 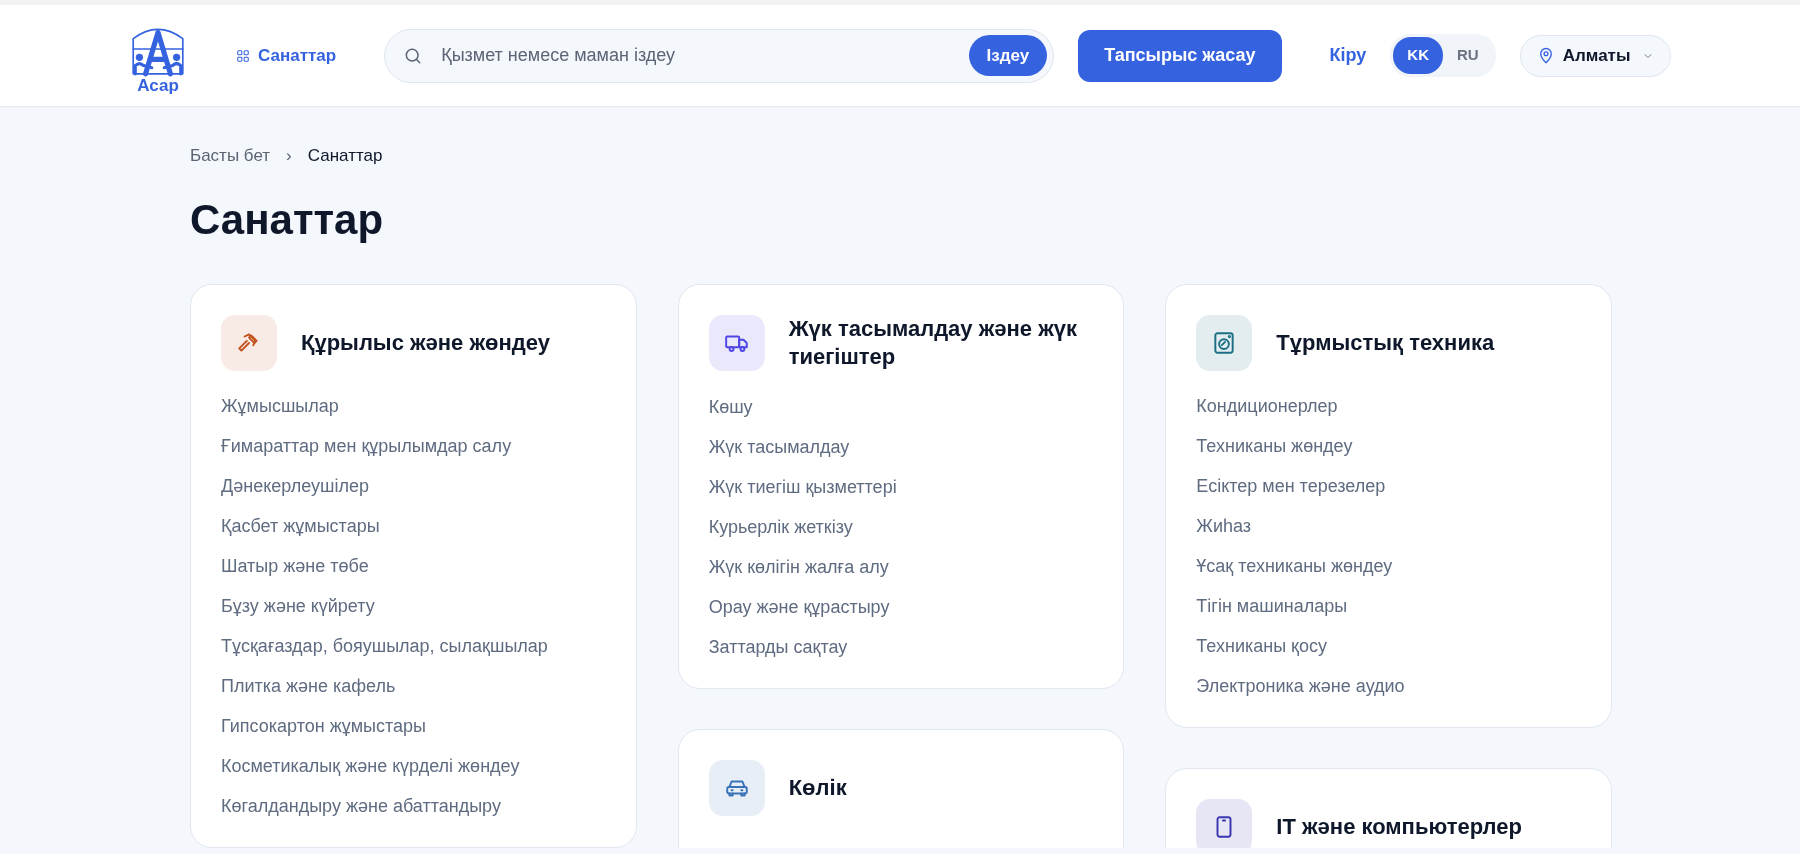 What do you see at coordinates (243, 55) in the screenshot?
I see `grid-icon` at bounding box center [243, 55].